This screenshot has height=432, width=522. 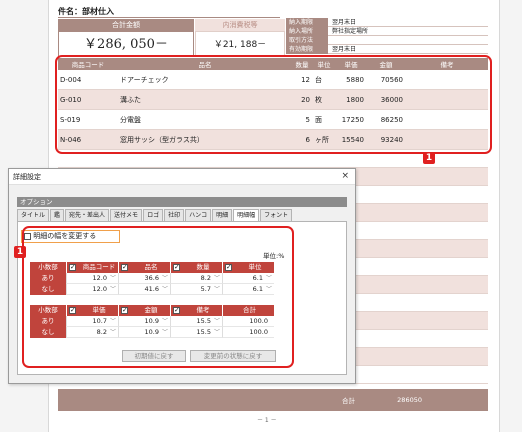 I want to click on delivery-info: 納入期限 翌月末日 納入場所 弊社指定場所 取引方法 有効期限 翌月末日, so click(x=387, y=36).